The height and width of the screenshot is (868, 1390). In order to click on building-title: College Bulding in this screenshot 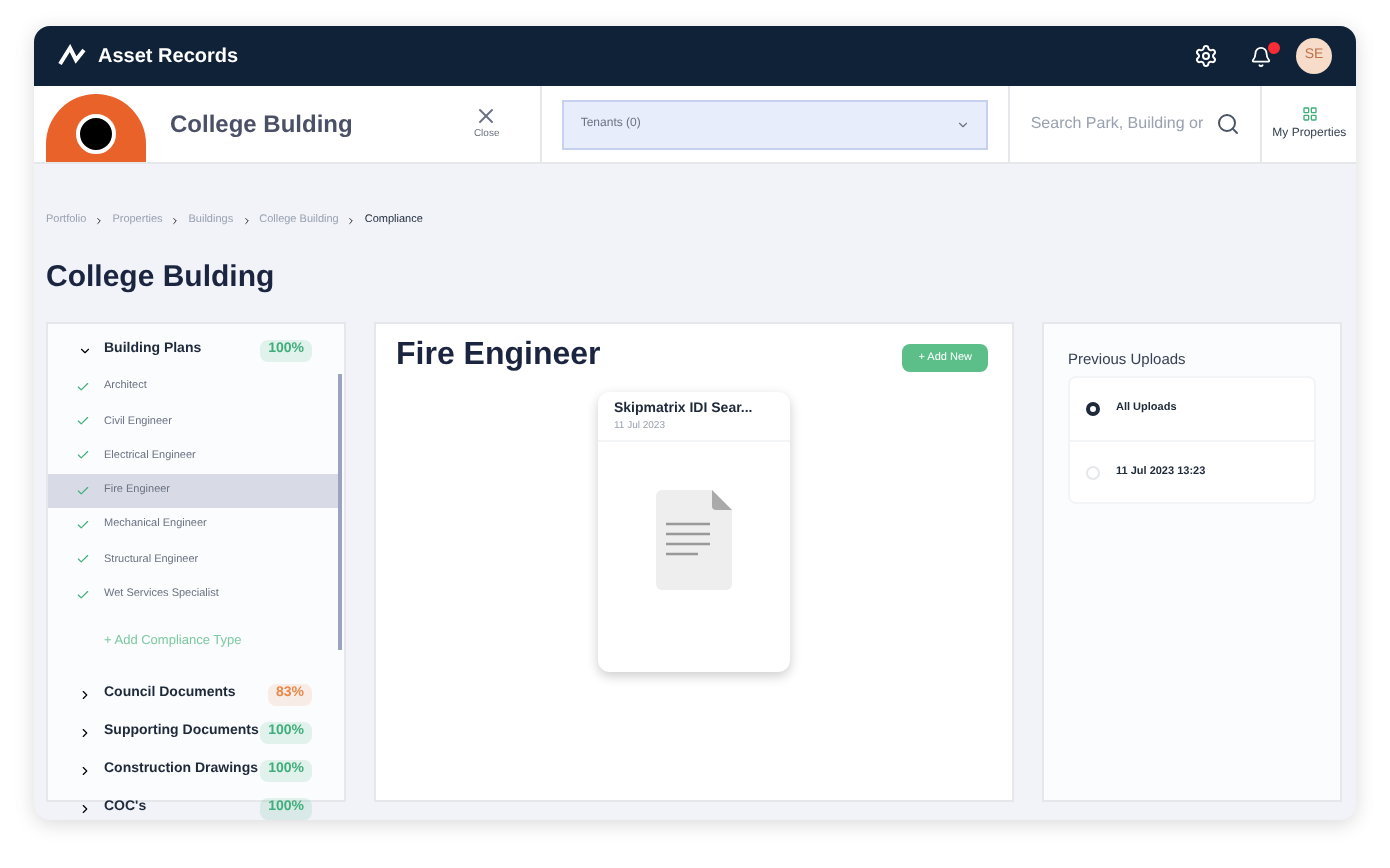, I will do `click(261, 125)`.